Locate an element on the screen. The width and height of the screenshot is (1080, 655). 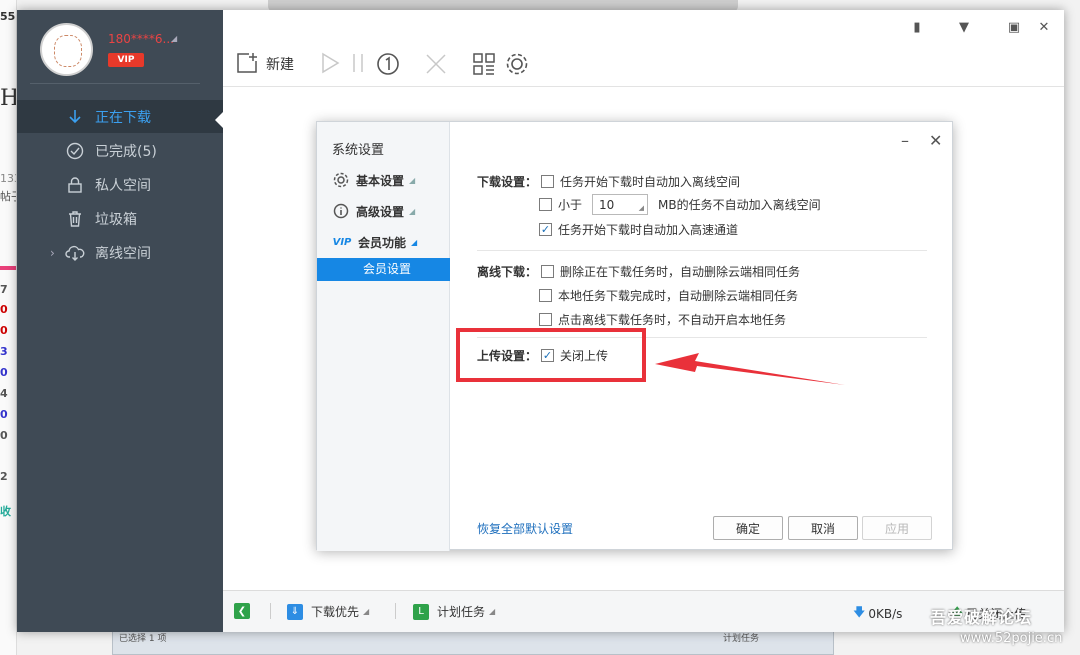
minimize-icon: – is located at coordinates (905, 140).